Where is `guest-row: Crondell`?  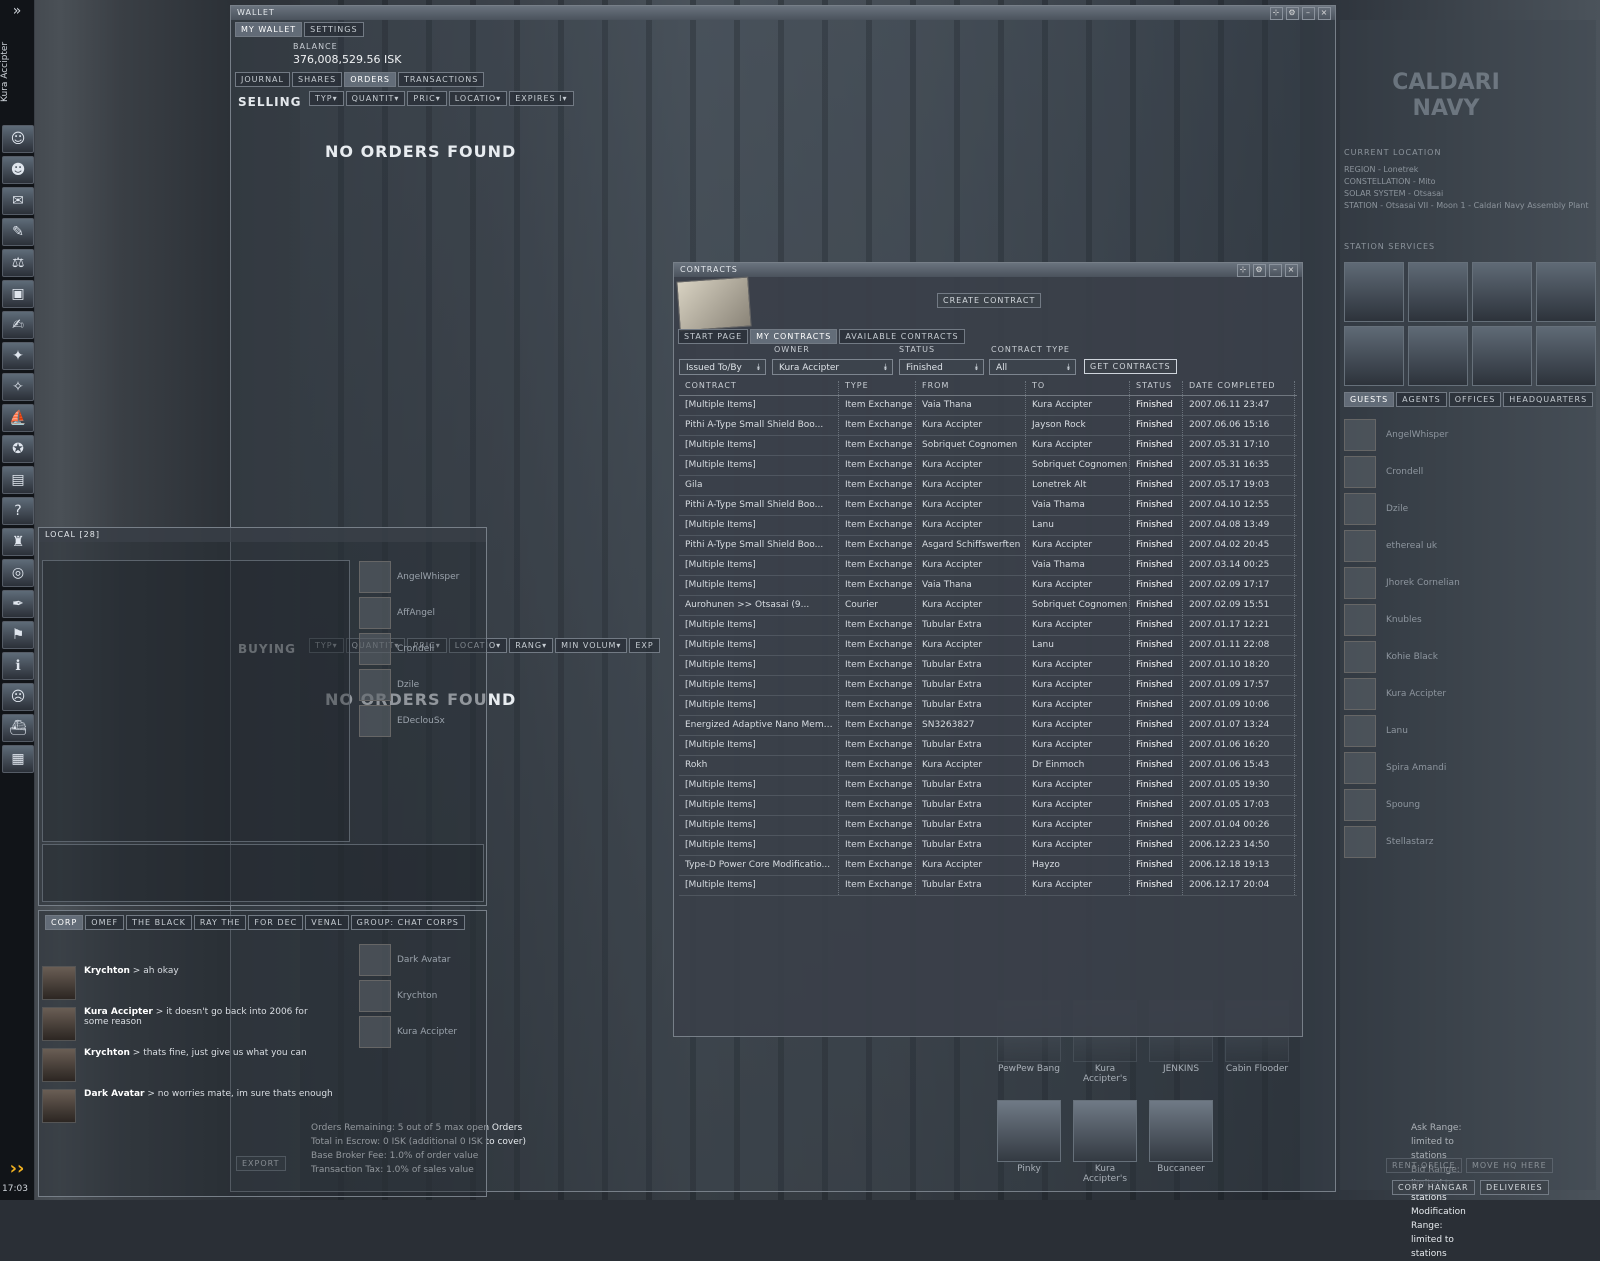
guest-row: Crondell is located at coordinates (1464, 472).